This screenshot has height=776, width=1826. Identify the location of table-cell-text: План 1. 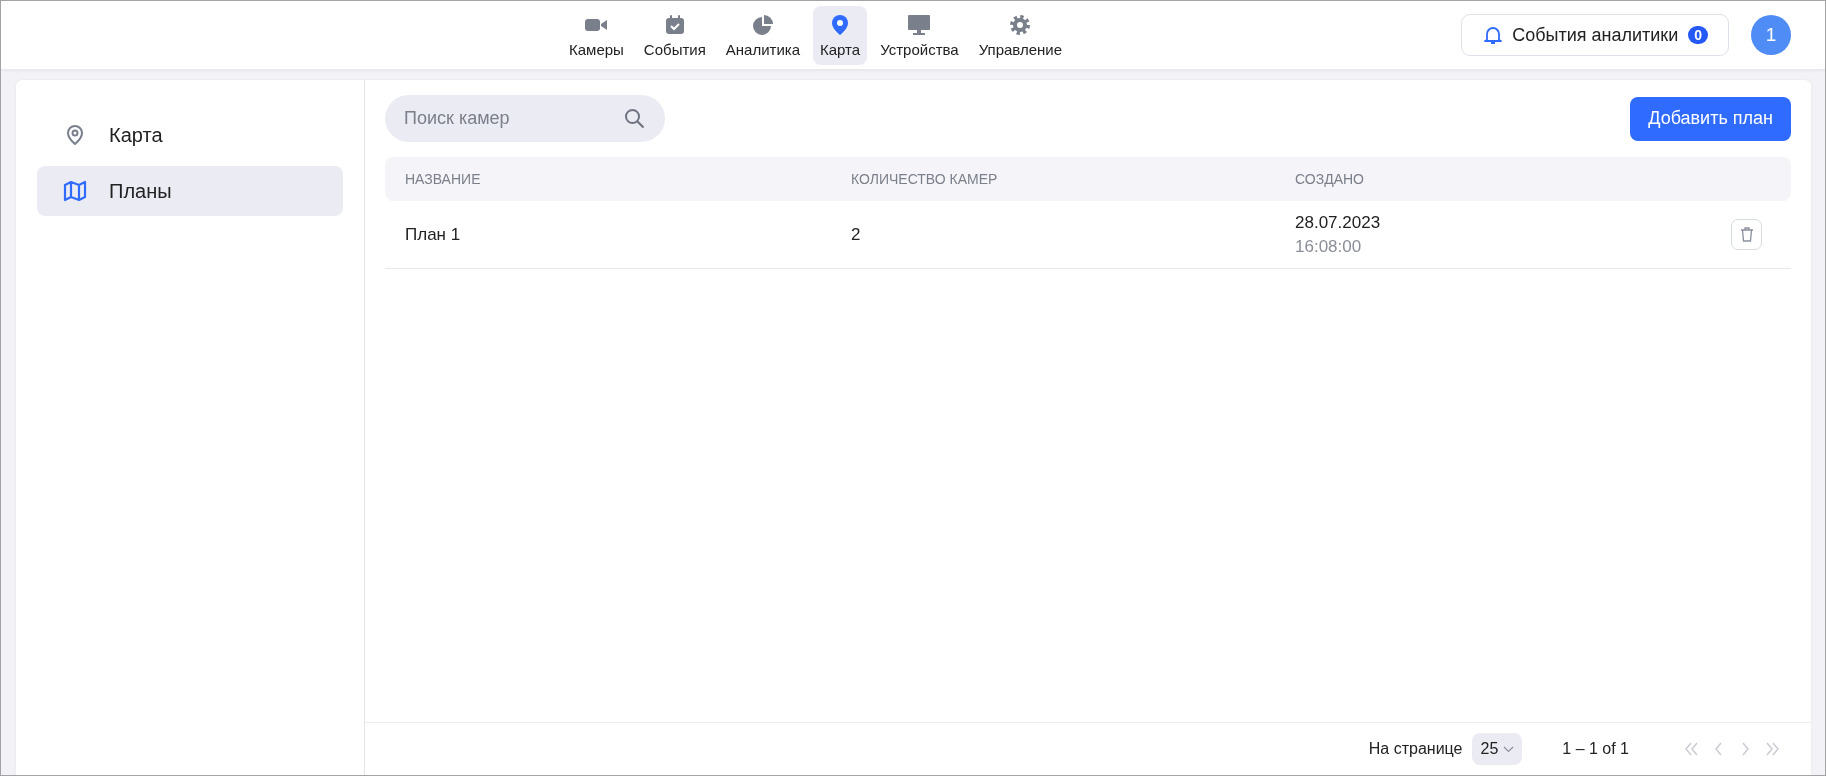
(433, 234).